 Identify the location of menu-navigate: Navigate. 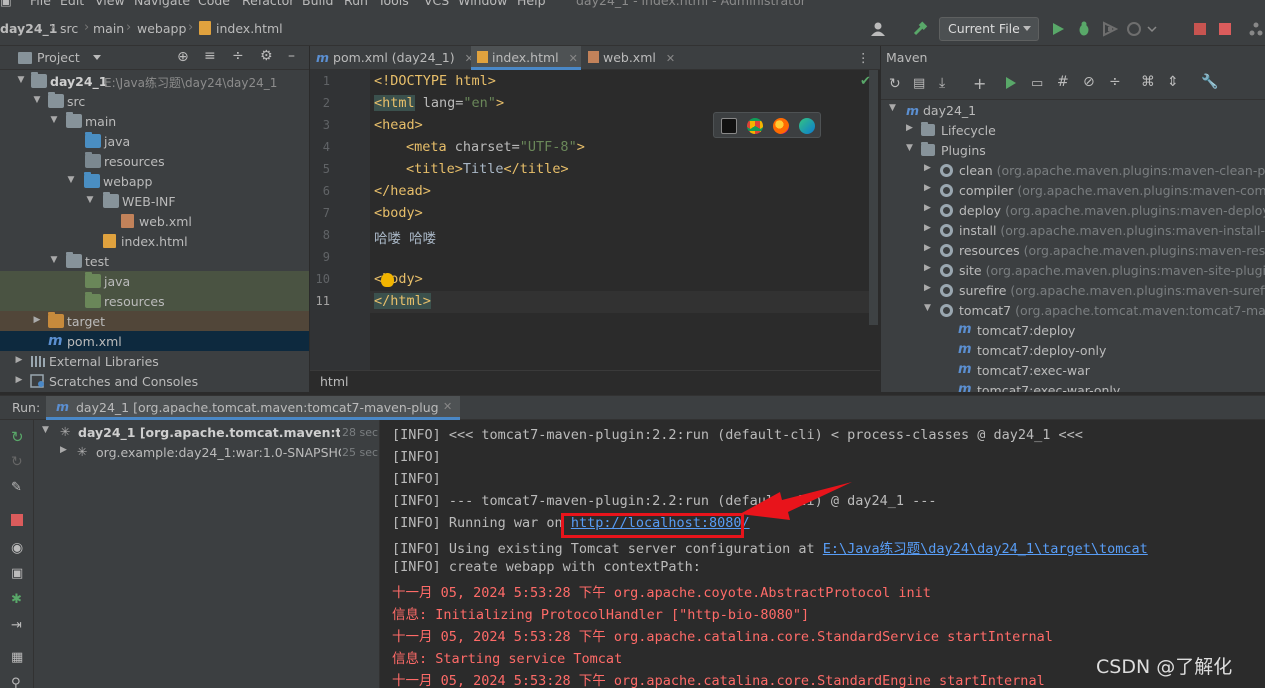
(162, 4).